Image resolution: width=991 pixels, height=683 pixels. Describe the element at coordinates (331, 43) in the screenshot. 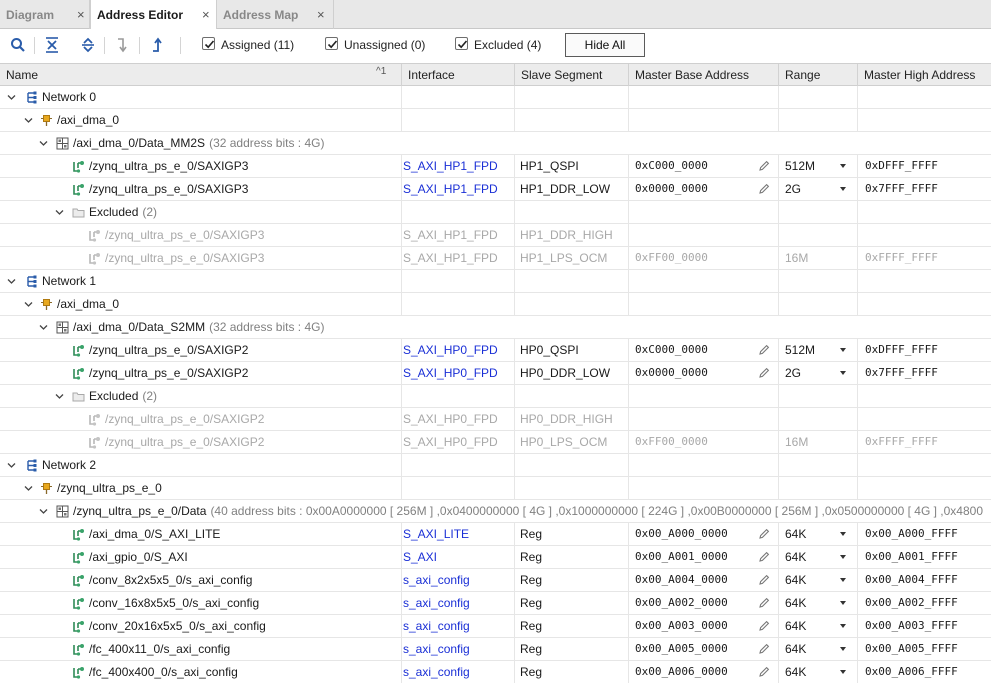

I see `unassigned-checkbox` at that location.